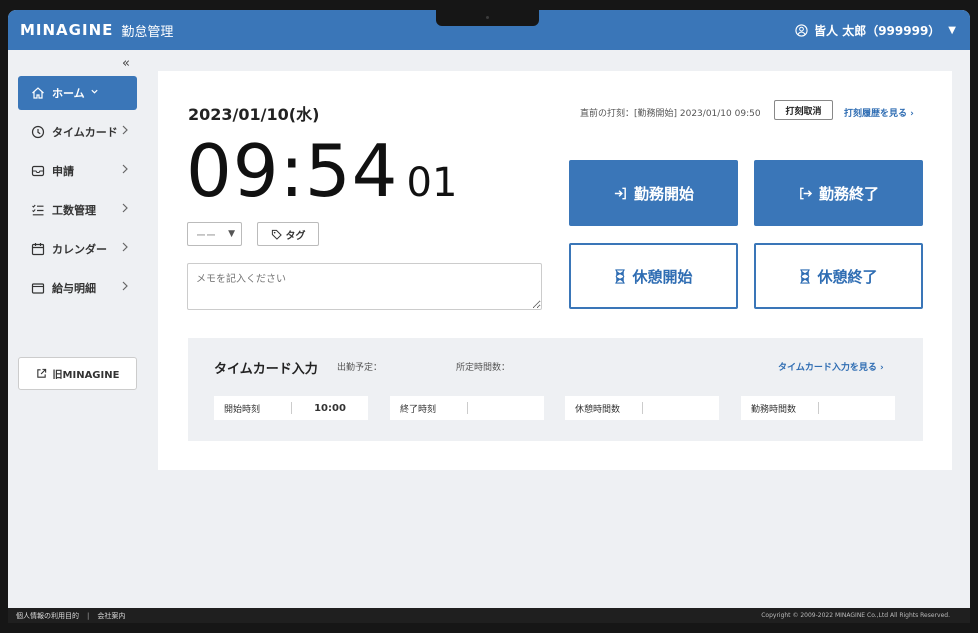 This screenshot has height=633, width=978. I want to click on status-select: ーー ▼, so click(214, 234).